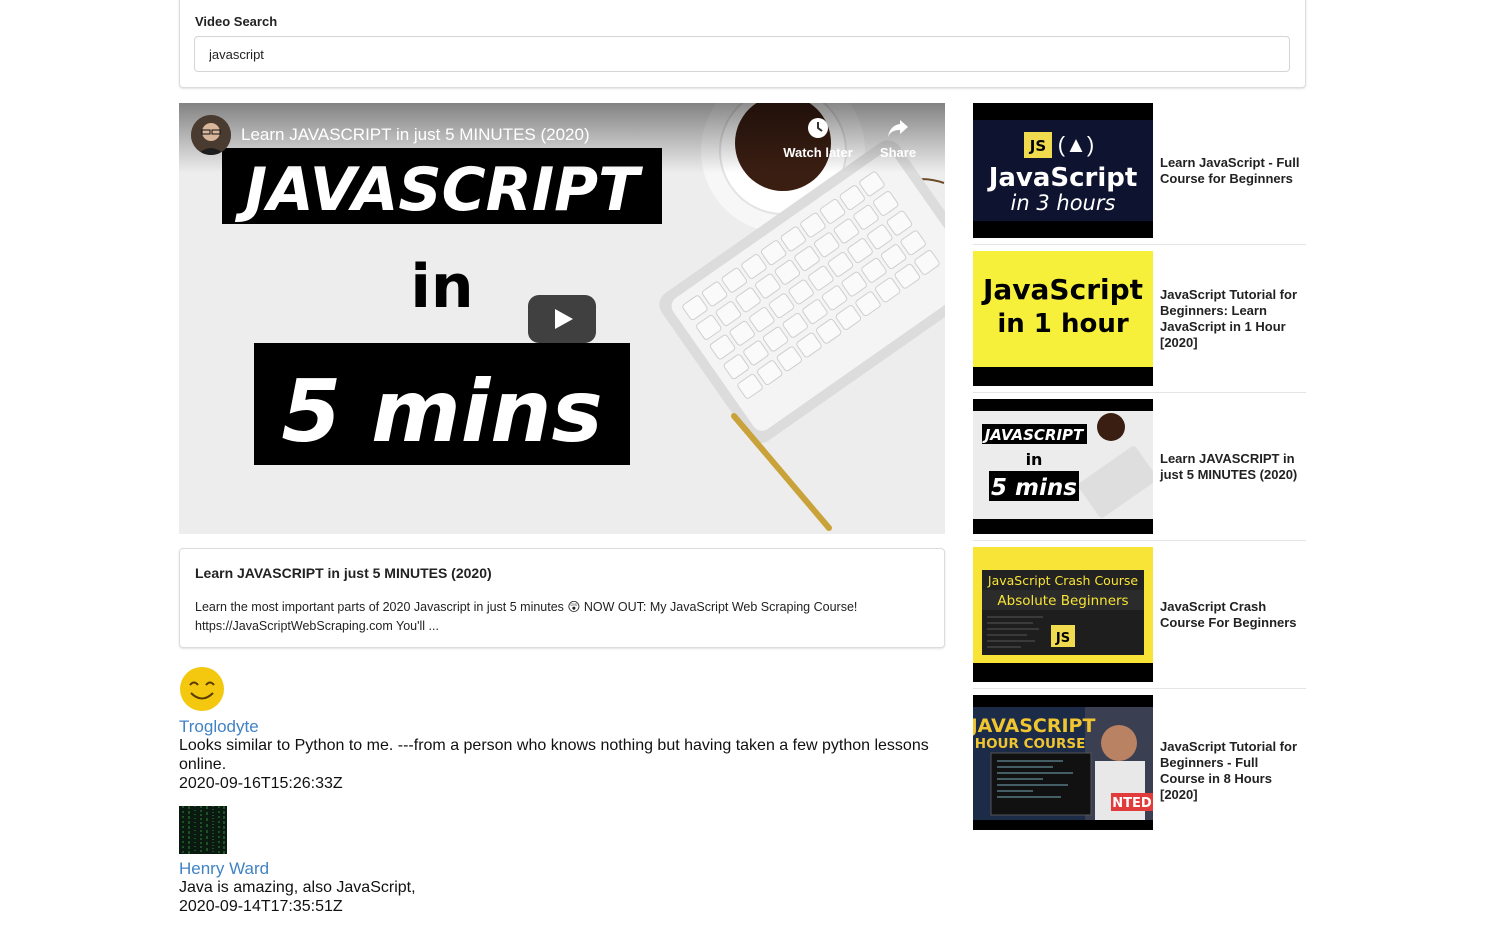  Describe the element at coordinates (818, 128) in the screenshot. I see `clock-icon` at that location.